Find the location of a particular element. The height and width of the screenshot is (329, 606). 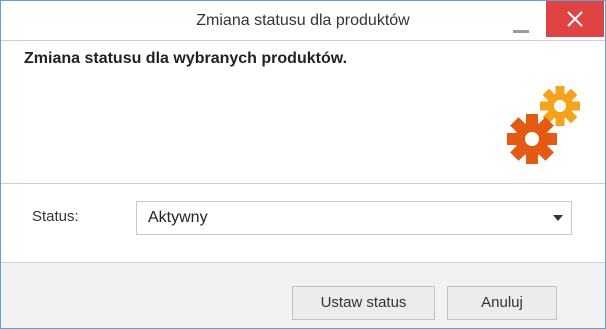

minimize-icon is located at coordinates (521, 31).